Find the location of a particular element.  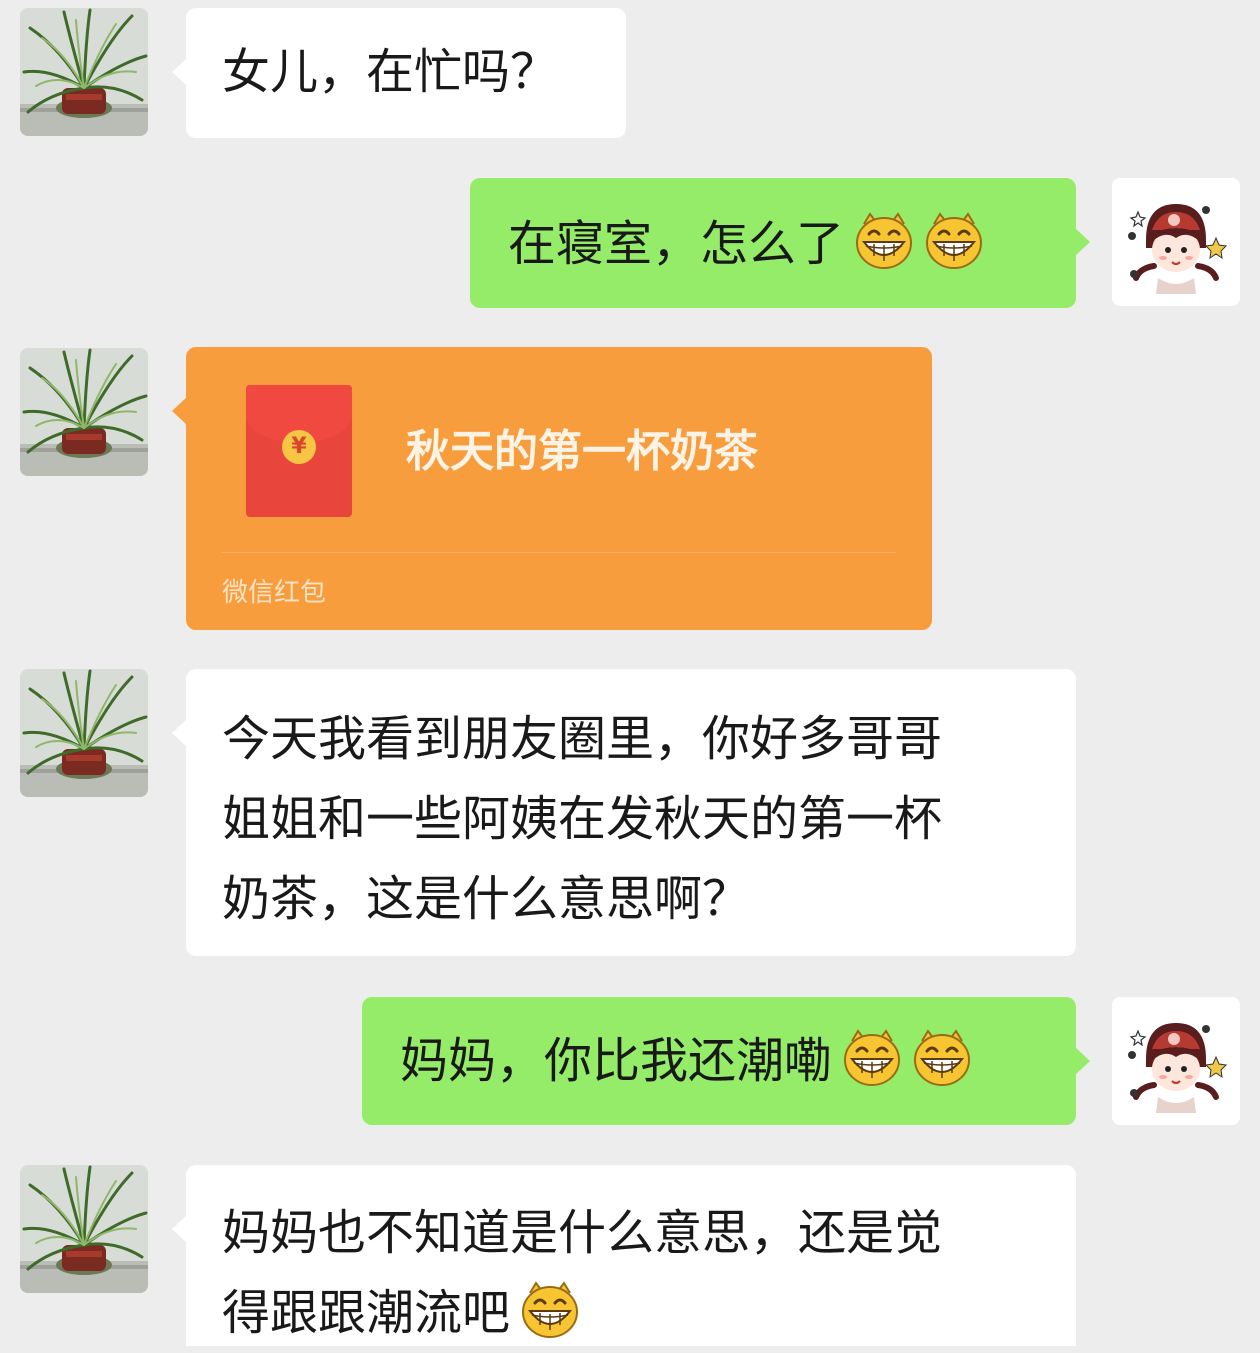

message-text: 女儿，在忙吗？ is located at coordinates (390, 72).